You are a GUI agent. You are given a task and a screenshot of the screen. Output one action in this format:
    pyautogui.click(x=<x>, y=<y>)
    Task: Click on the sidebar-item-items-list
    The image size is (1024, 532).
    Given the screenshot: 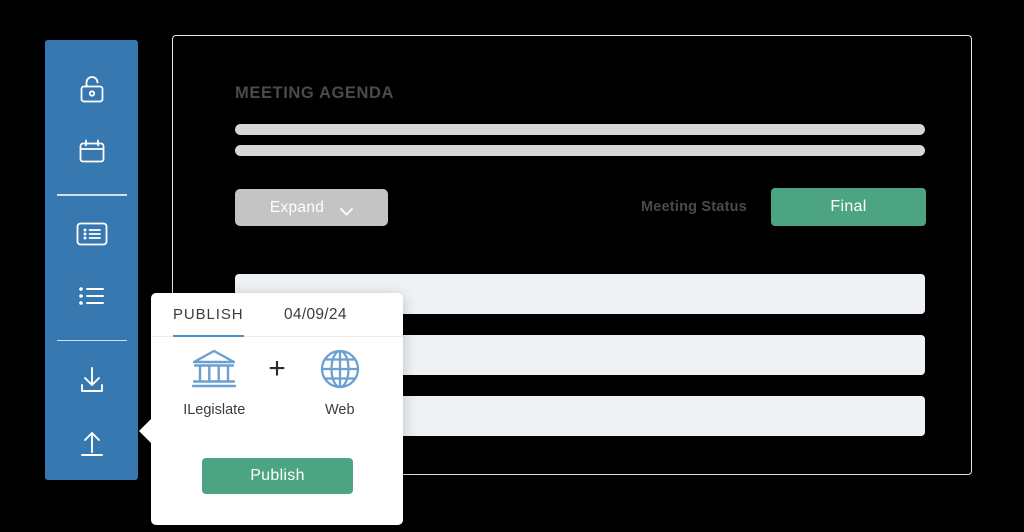 What is the action you would take?
    pyautogui.click(x=91, y=299)
    